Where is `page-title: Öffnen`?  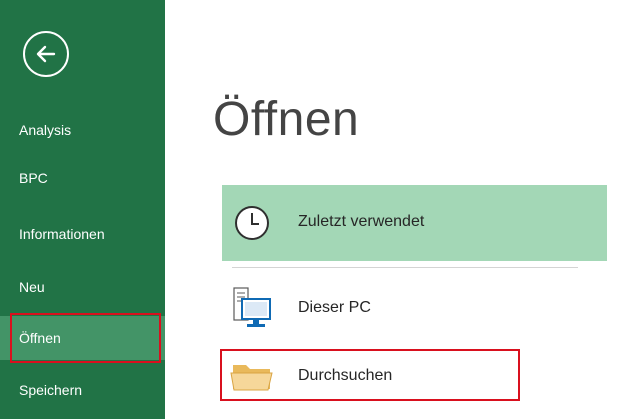 page-title: Öffnen is located at coordinates (286, 119).